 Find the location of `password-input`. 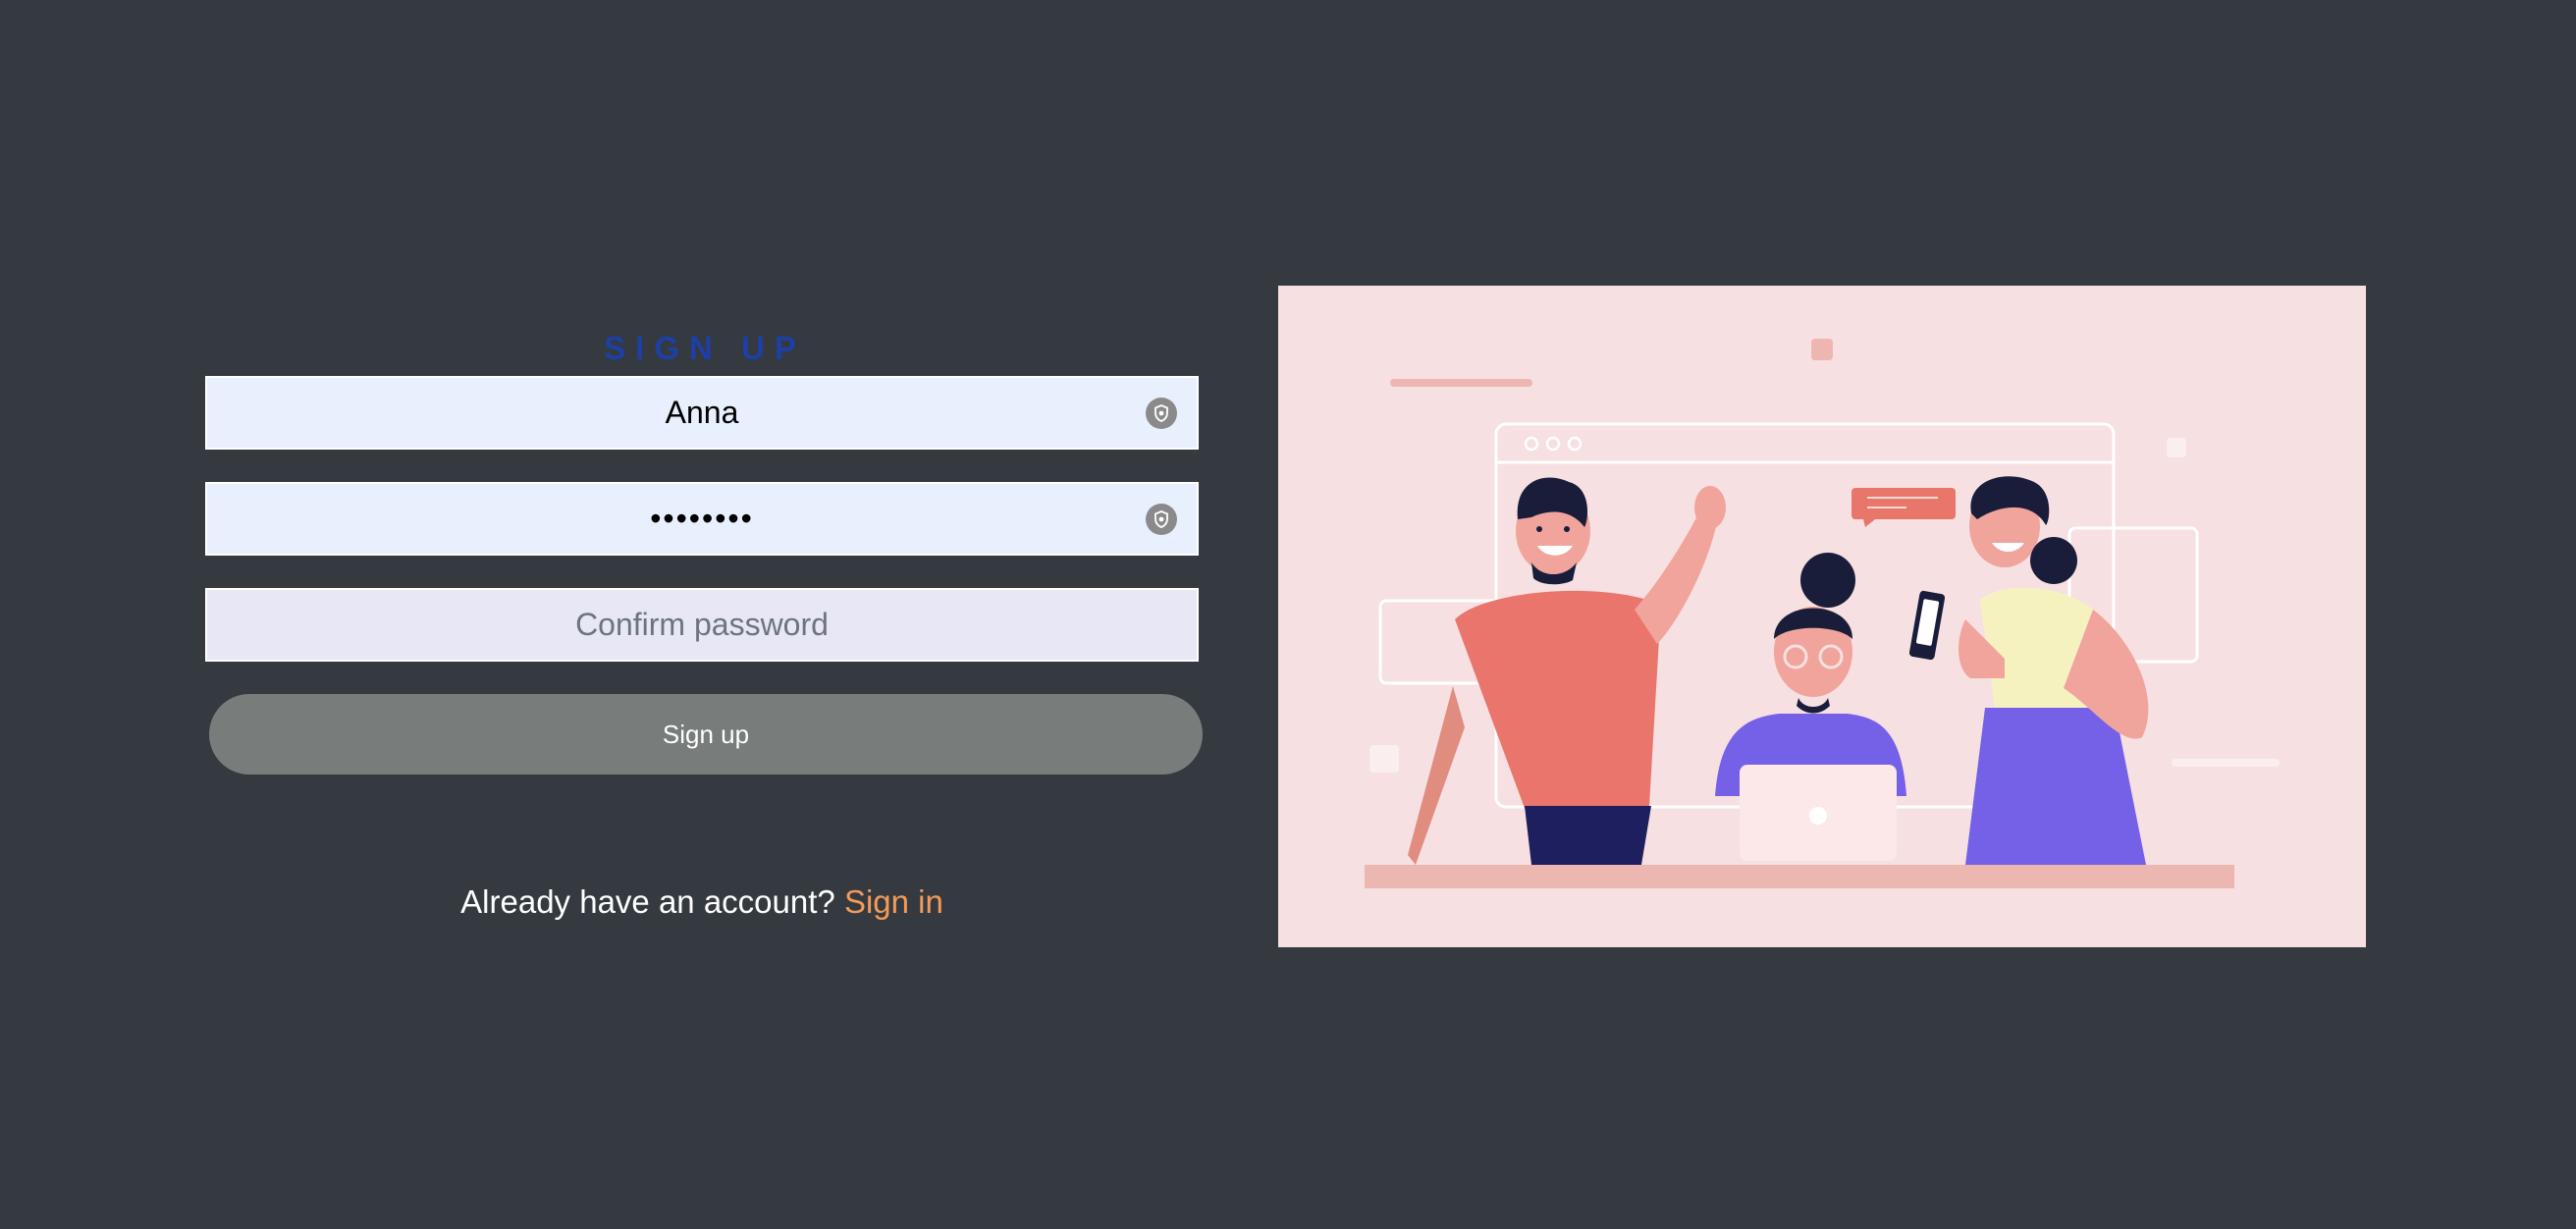

password-input is located at coordinates (702, 519).